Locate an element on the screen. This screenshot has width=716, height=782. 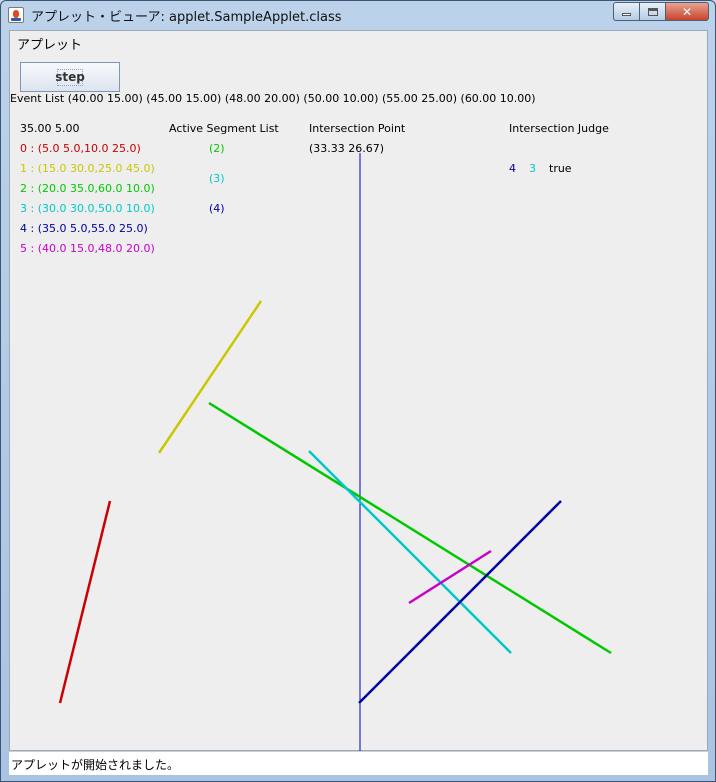
minimize-icon is located at coordinates (626, 14).